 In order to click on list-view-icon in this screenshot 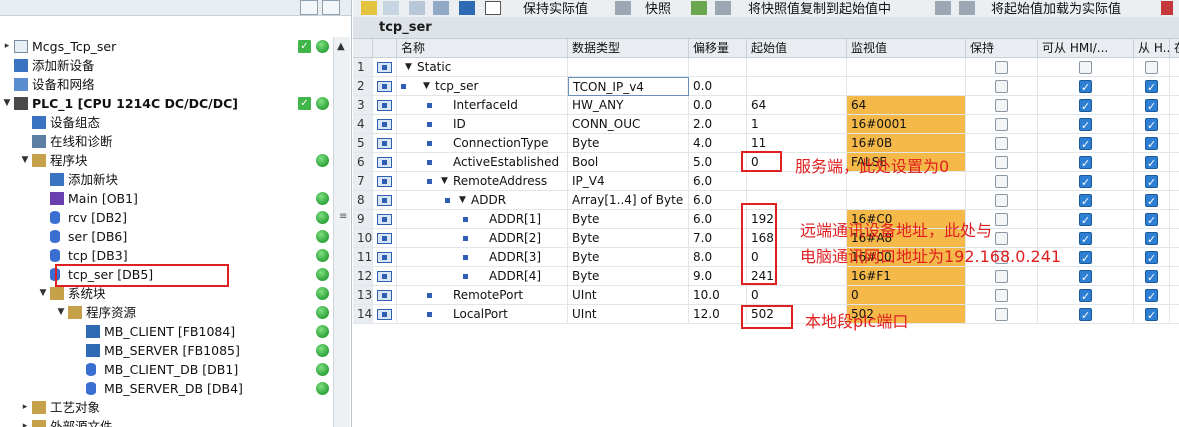, I will do `click(467, 8)`.